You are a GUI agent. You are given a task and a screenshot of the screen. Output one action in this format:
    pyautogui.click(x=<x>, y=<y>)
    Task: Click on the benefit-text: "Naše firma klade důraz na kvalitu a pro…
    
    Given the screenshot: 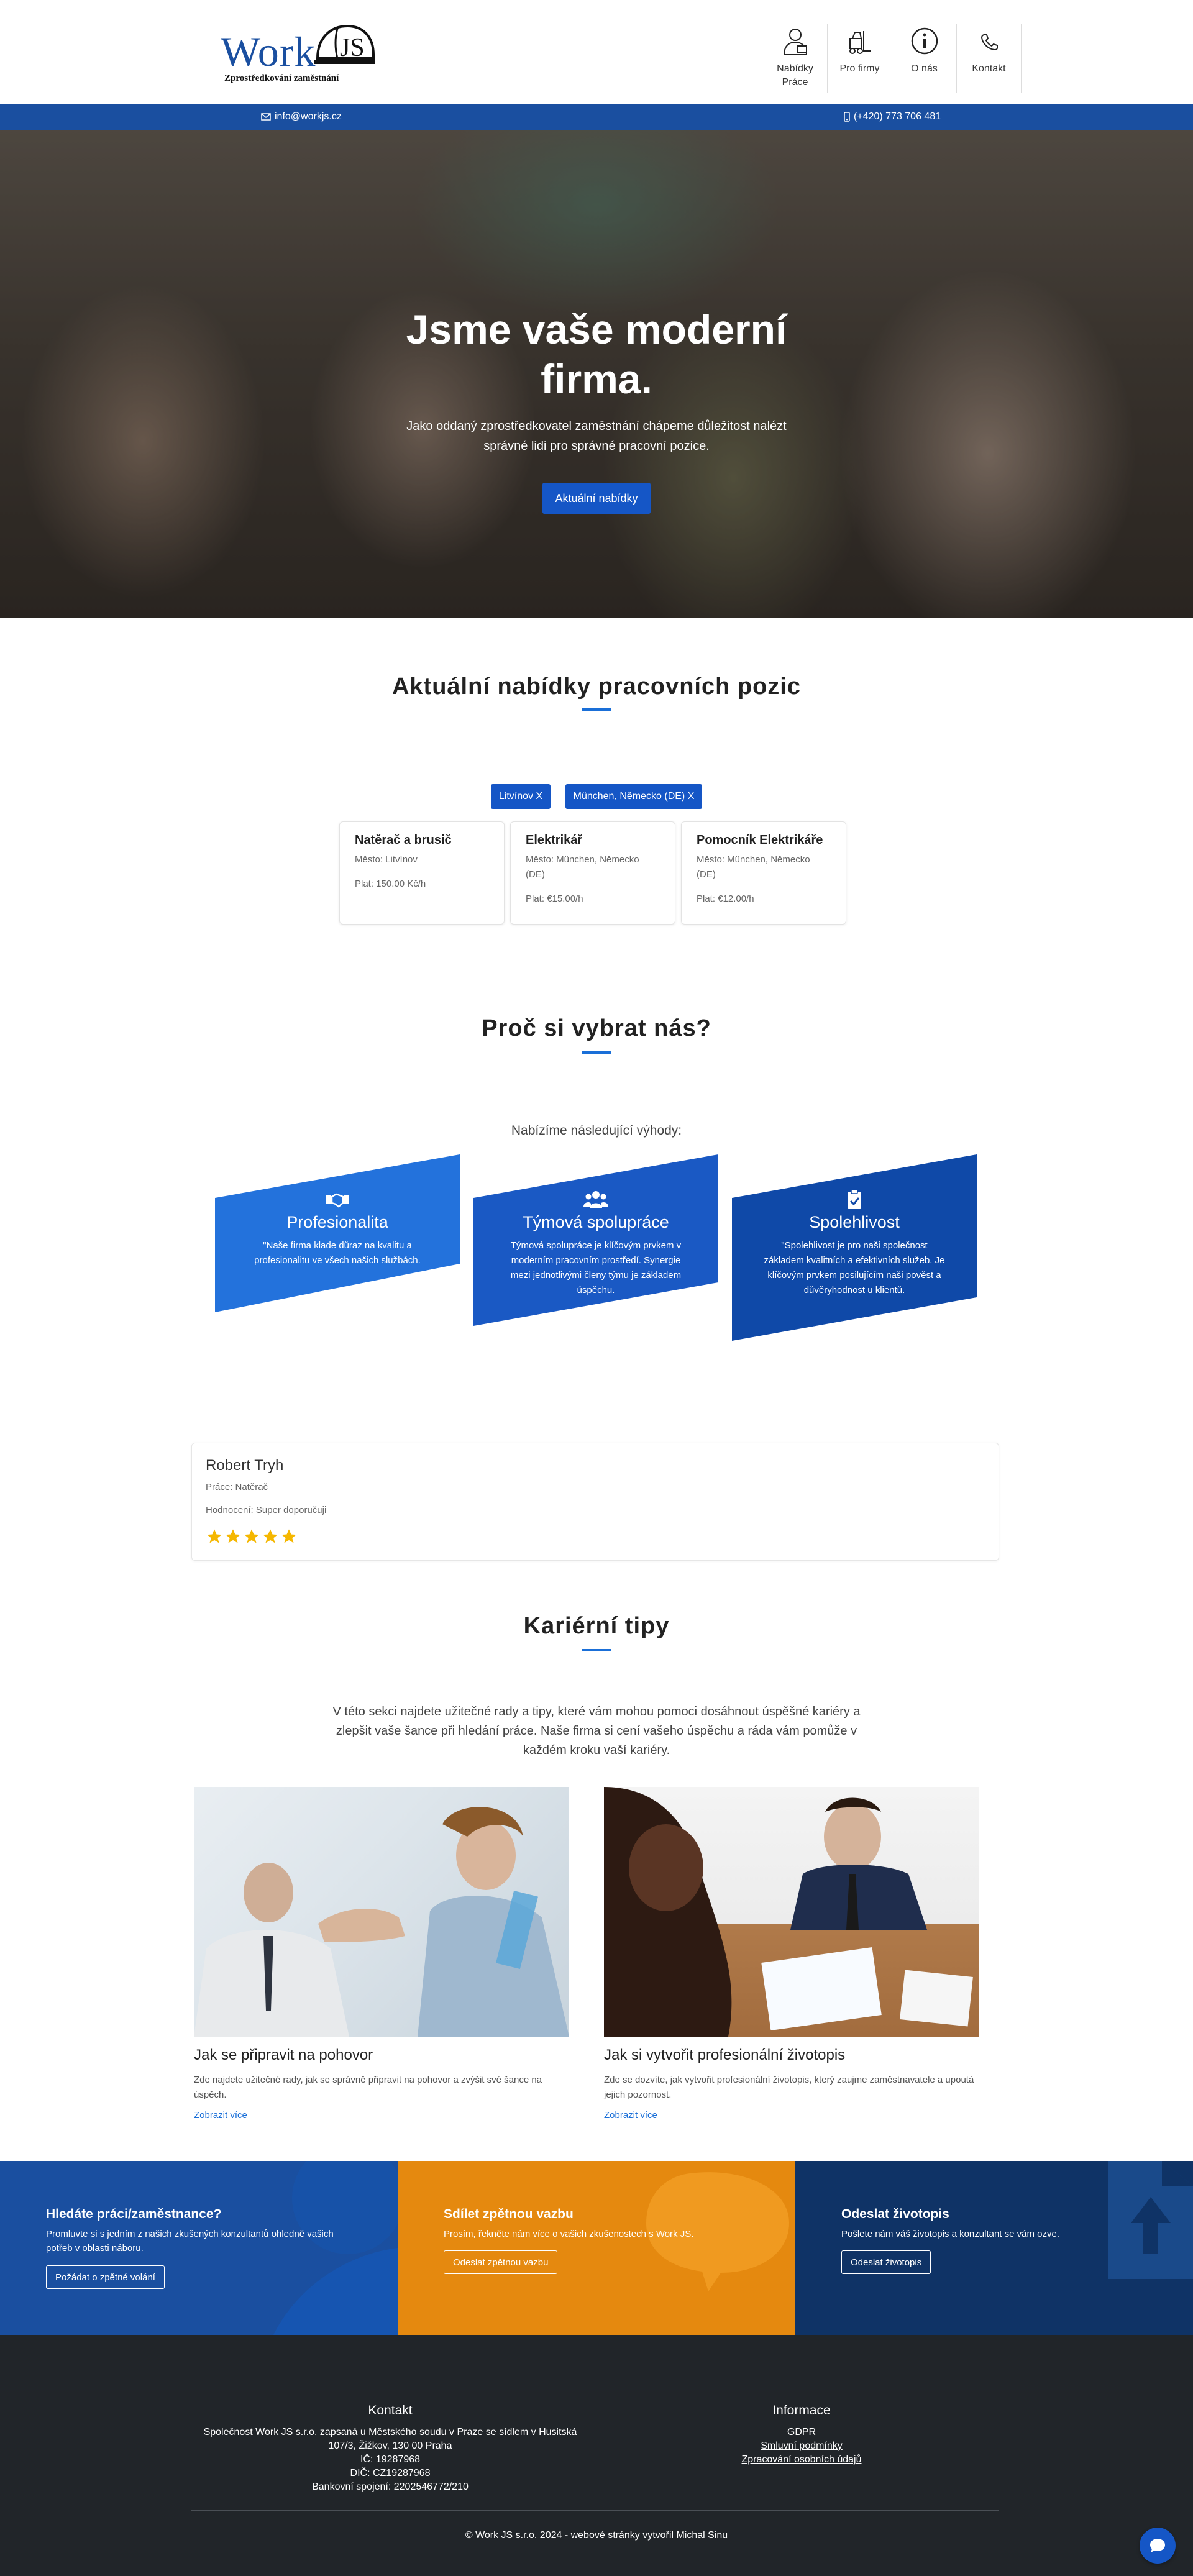 What is the action you would take?
    pyautogui.click(x=337, y=1253)
    